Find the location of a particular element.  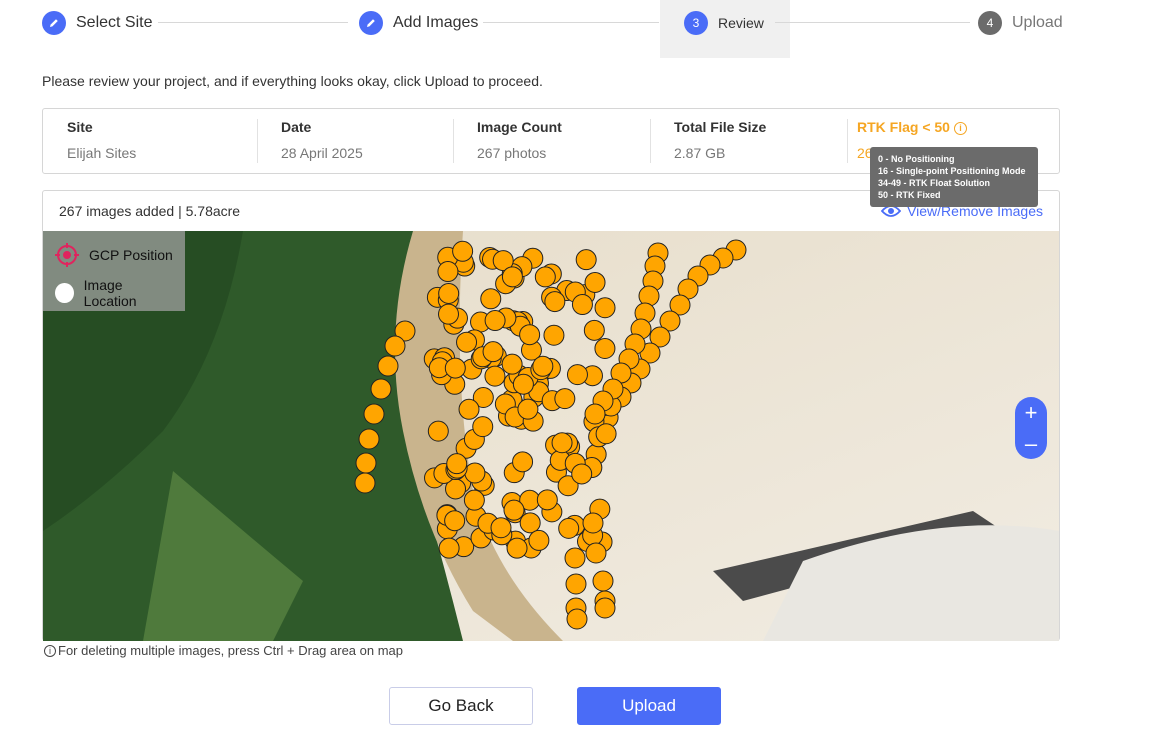

legend-gcp: GCP Position is located at coordinates (114, 255).